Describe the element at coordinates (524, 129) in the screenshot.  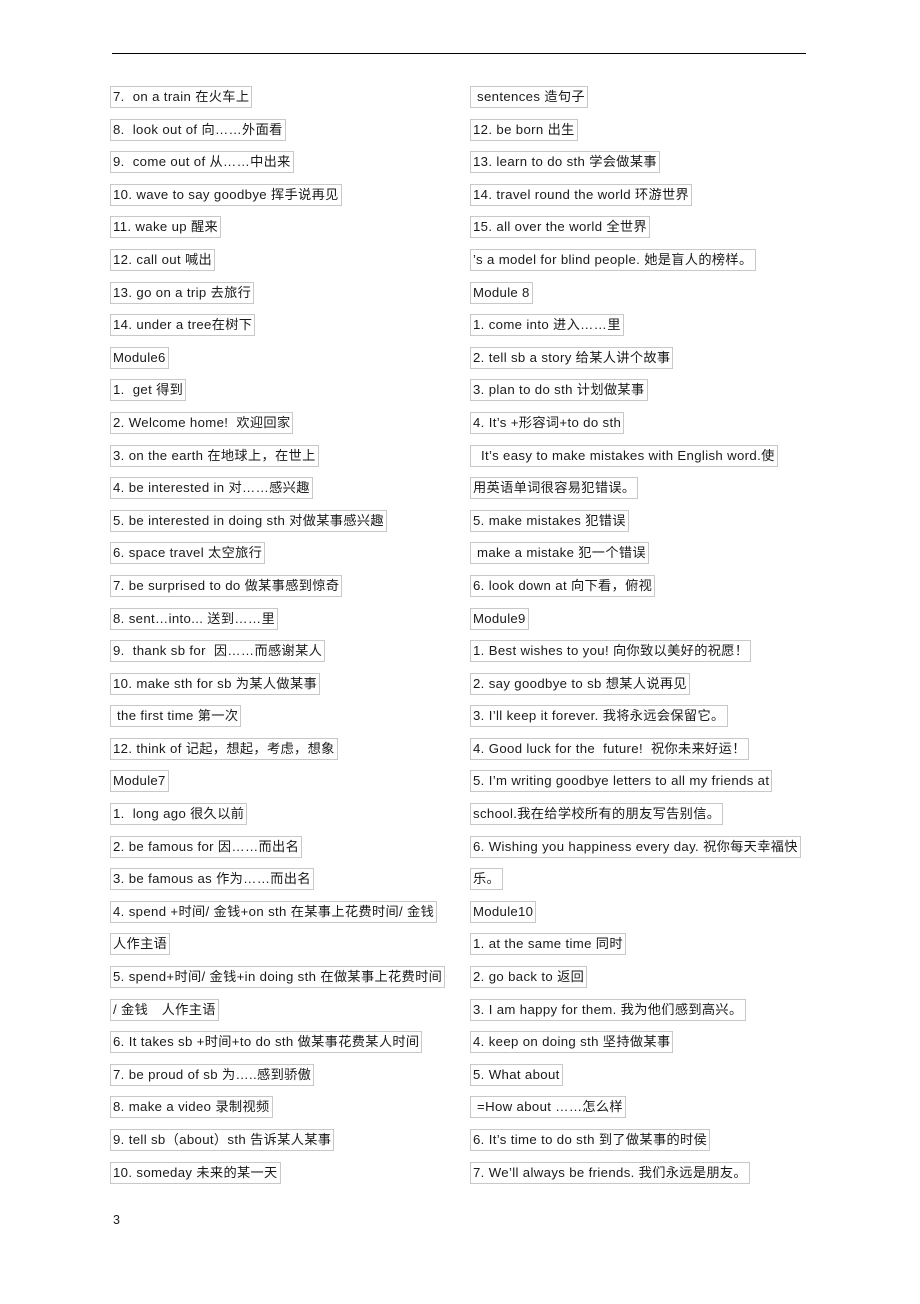
I see `line-text: 12. be born 出生` at that location.